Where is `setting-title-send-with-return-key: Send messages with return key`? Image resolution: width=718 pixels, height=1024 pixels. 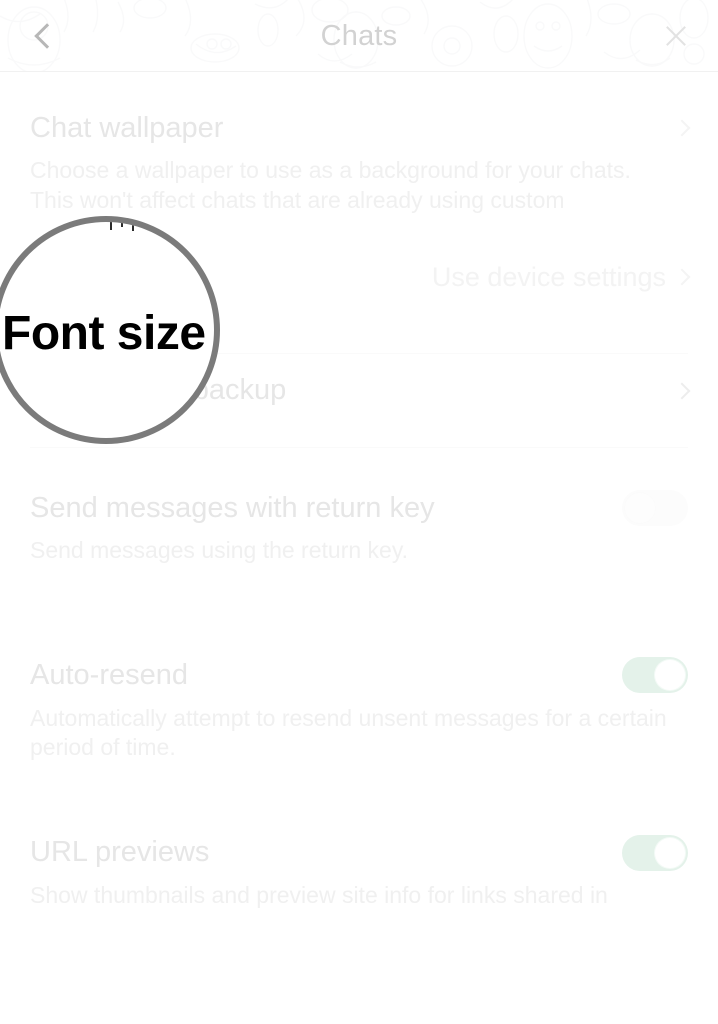
setting-title-send-with-return-key: Send messages with return key is located at coordinates (232, 507).